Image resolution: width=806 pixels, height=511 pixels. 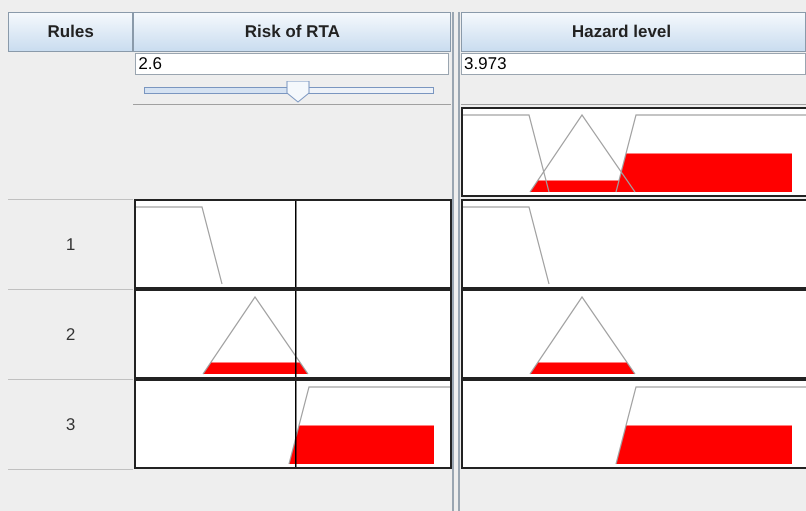 What do you see at coordinates (292, 32) in the screenshot?
I see `column-header: Risk of RTA` at bounding box center [292, 32].